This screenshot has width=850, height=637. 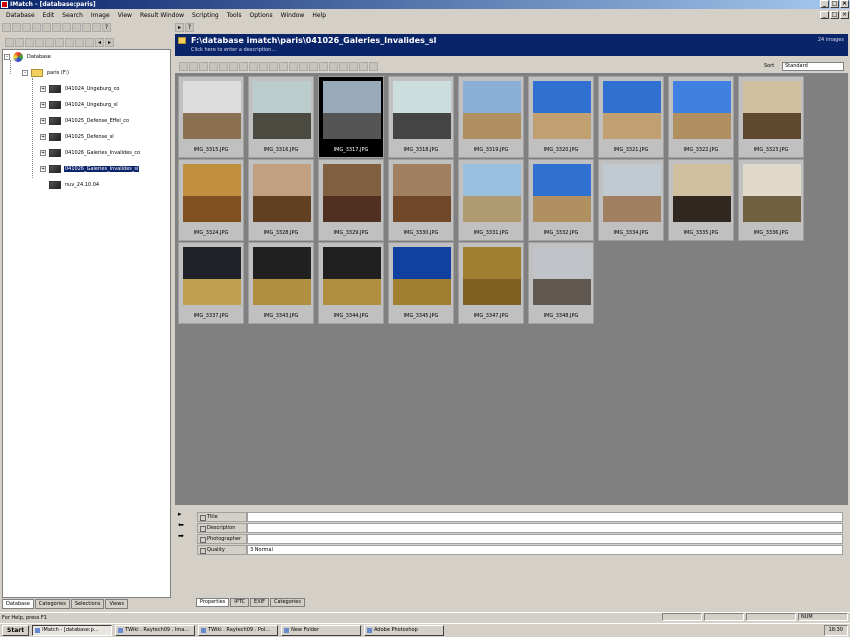 What do you see at coordinates (259, 602) in the screenshot?
I see `tab-exif: EXIF` at bounding box center [259, 602].